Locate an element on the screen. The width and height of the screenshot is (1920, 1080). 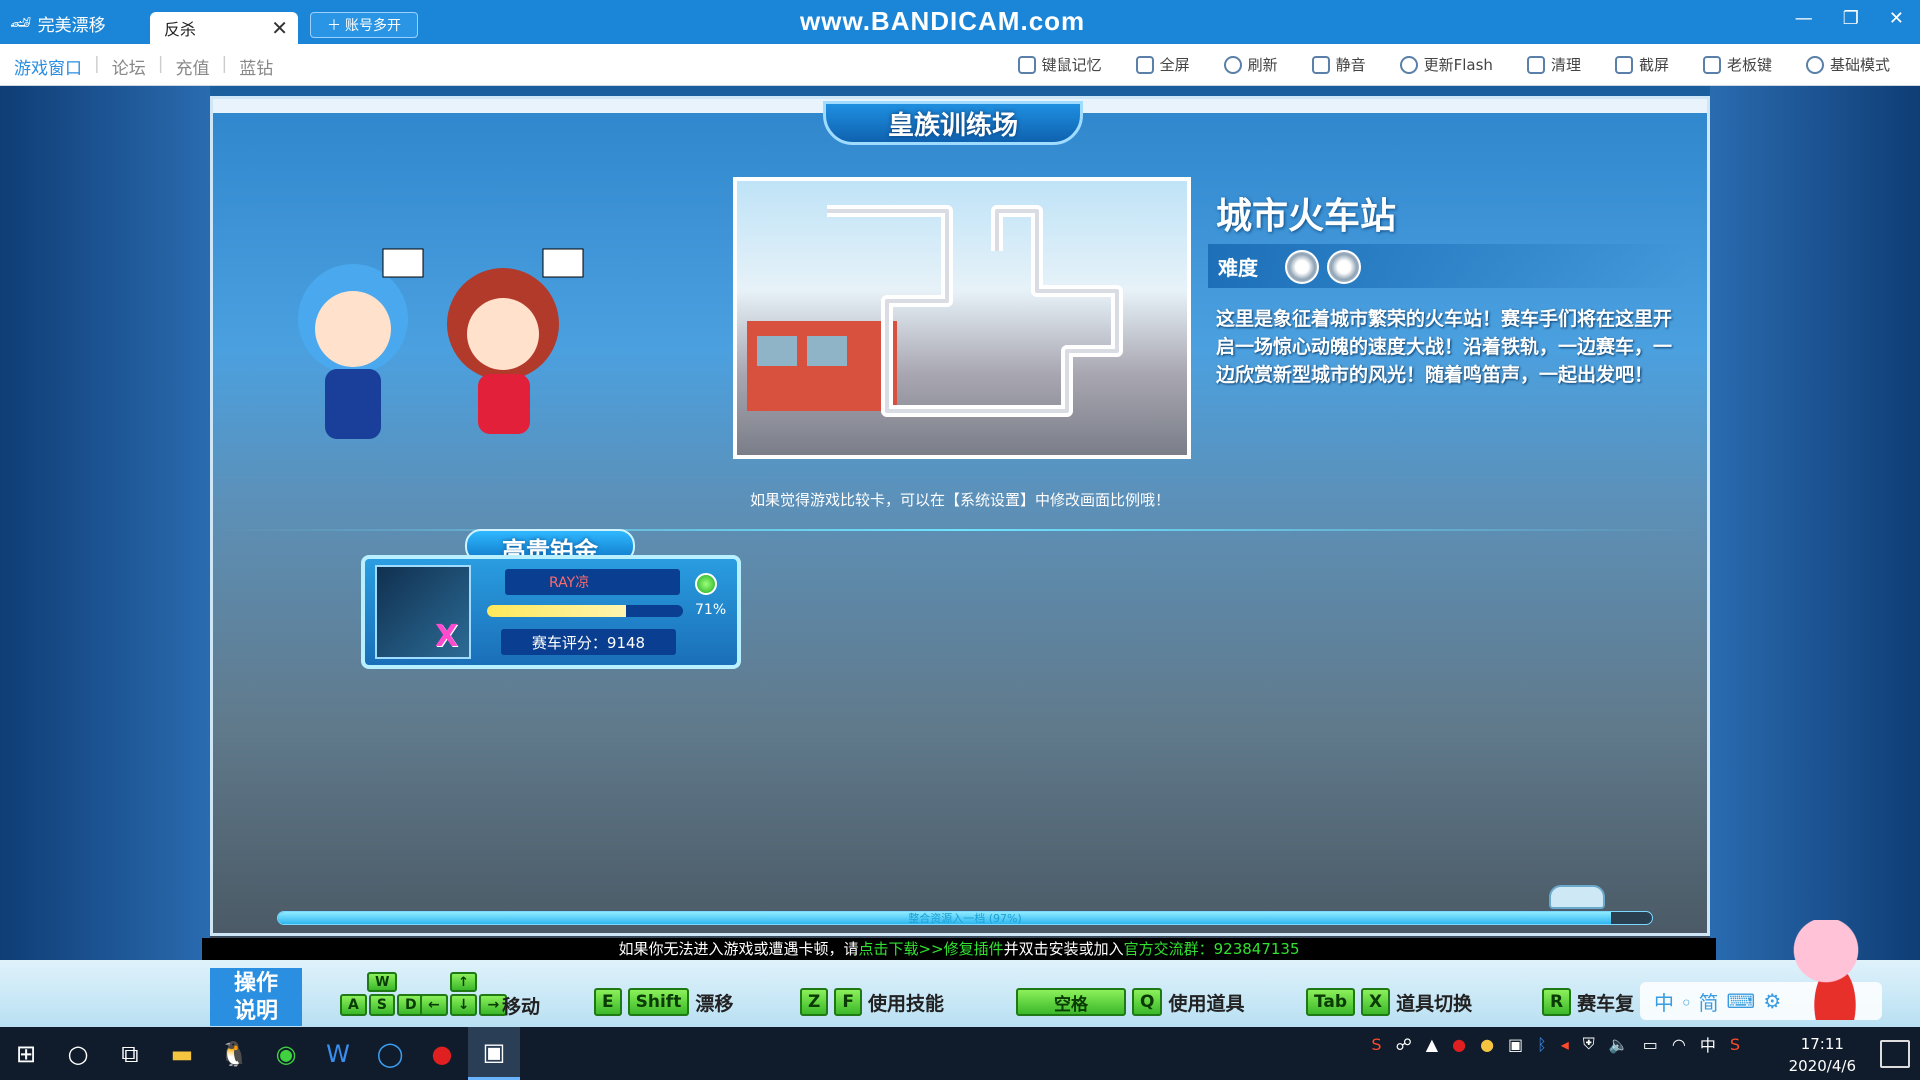
reset-control: R 赛车复 is located at coordinates (1588, 1002).